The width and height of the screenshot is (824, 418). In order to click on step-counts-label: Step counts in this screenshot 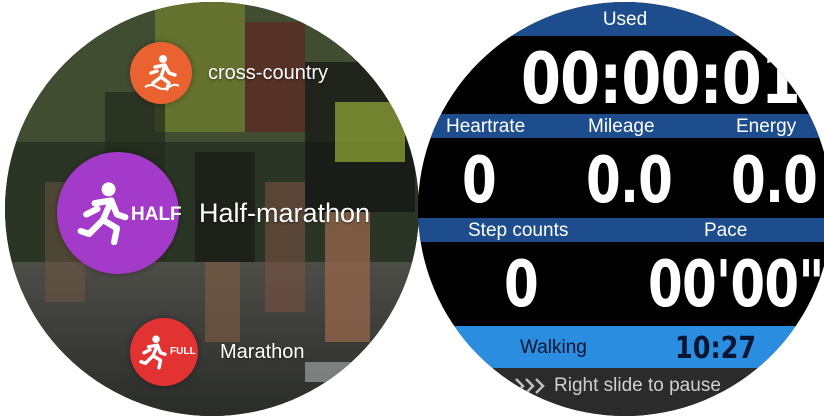, I will do `click(518, 230)`.